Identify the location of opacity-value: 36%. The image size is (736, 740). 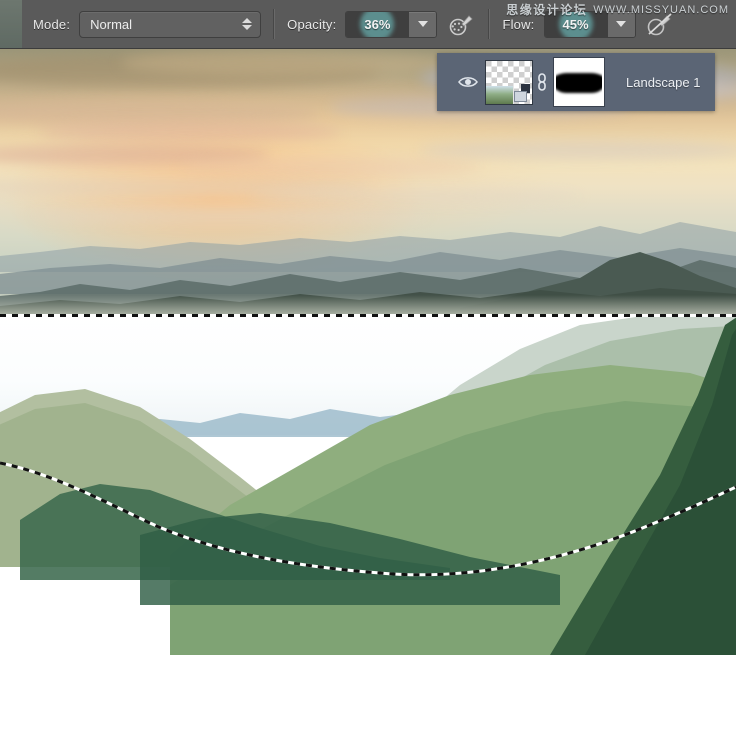
(377, 24).